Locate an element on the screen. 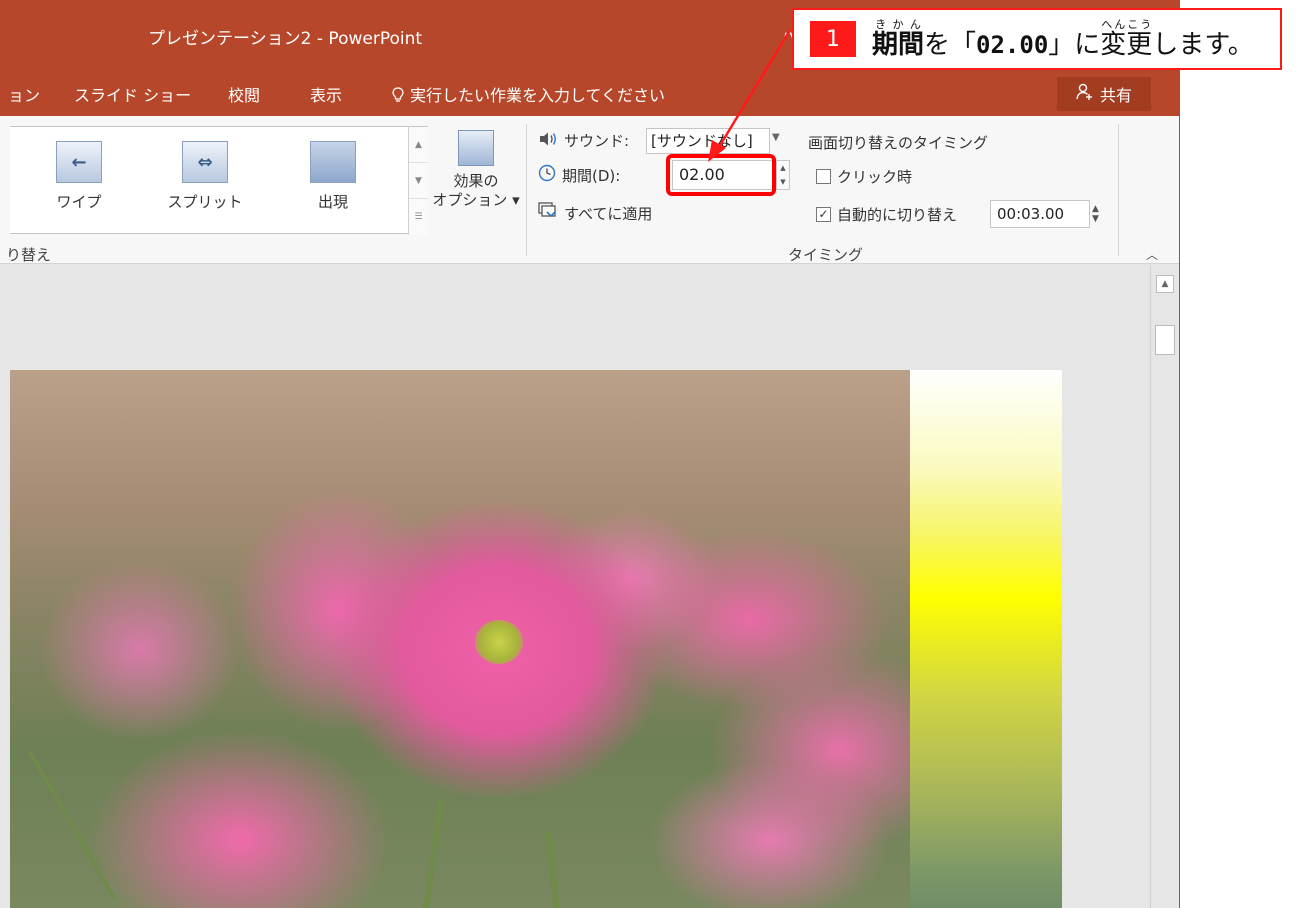 The height and width of the screenshot is (908, 1296). effect-options-label-1: 効果の is located at coordinates (476, 181).